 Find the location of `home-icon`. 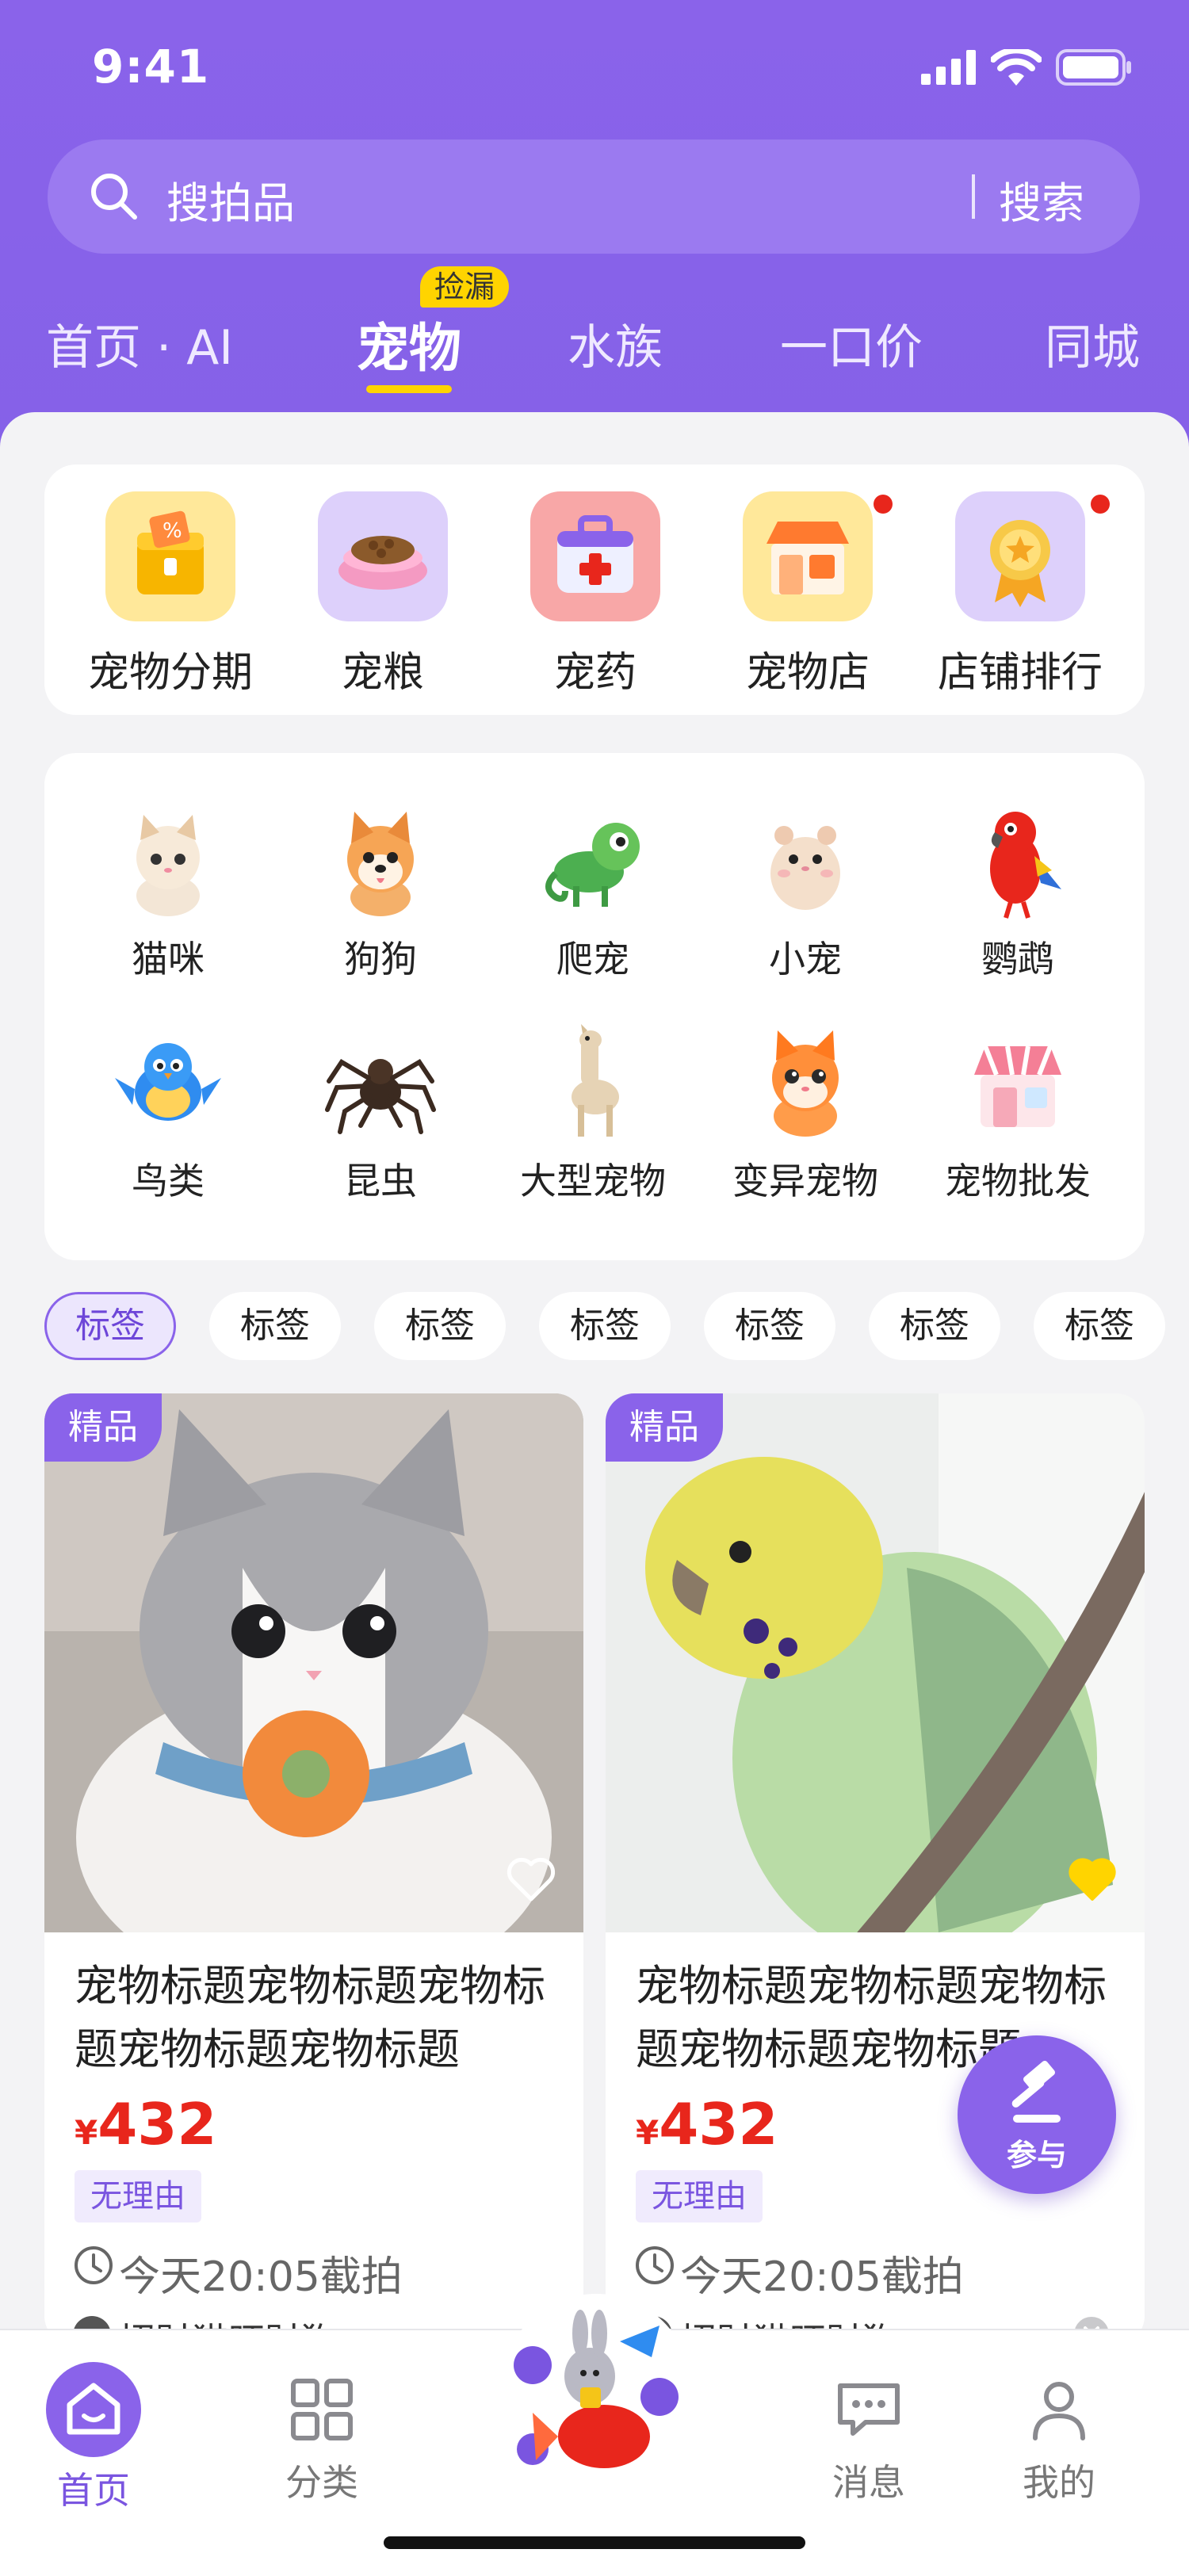

home-icon is located at coordinates (93, 2409).